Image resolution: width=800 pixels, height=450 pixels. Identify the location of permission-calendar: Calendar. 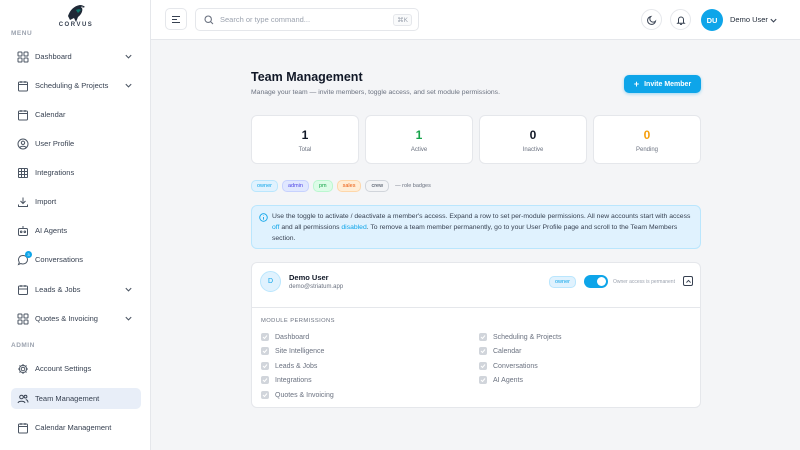
(500, 351).